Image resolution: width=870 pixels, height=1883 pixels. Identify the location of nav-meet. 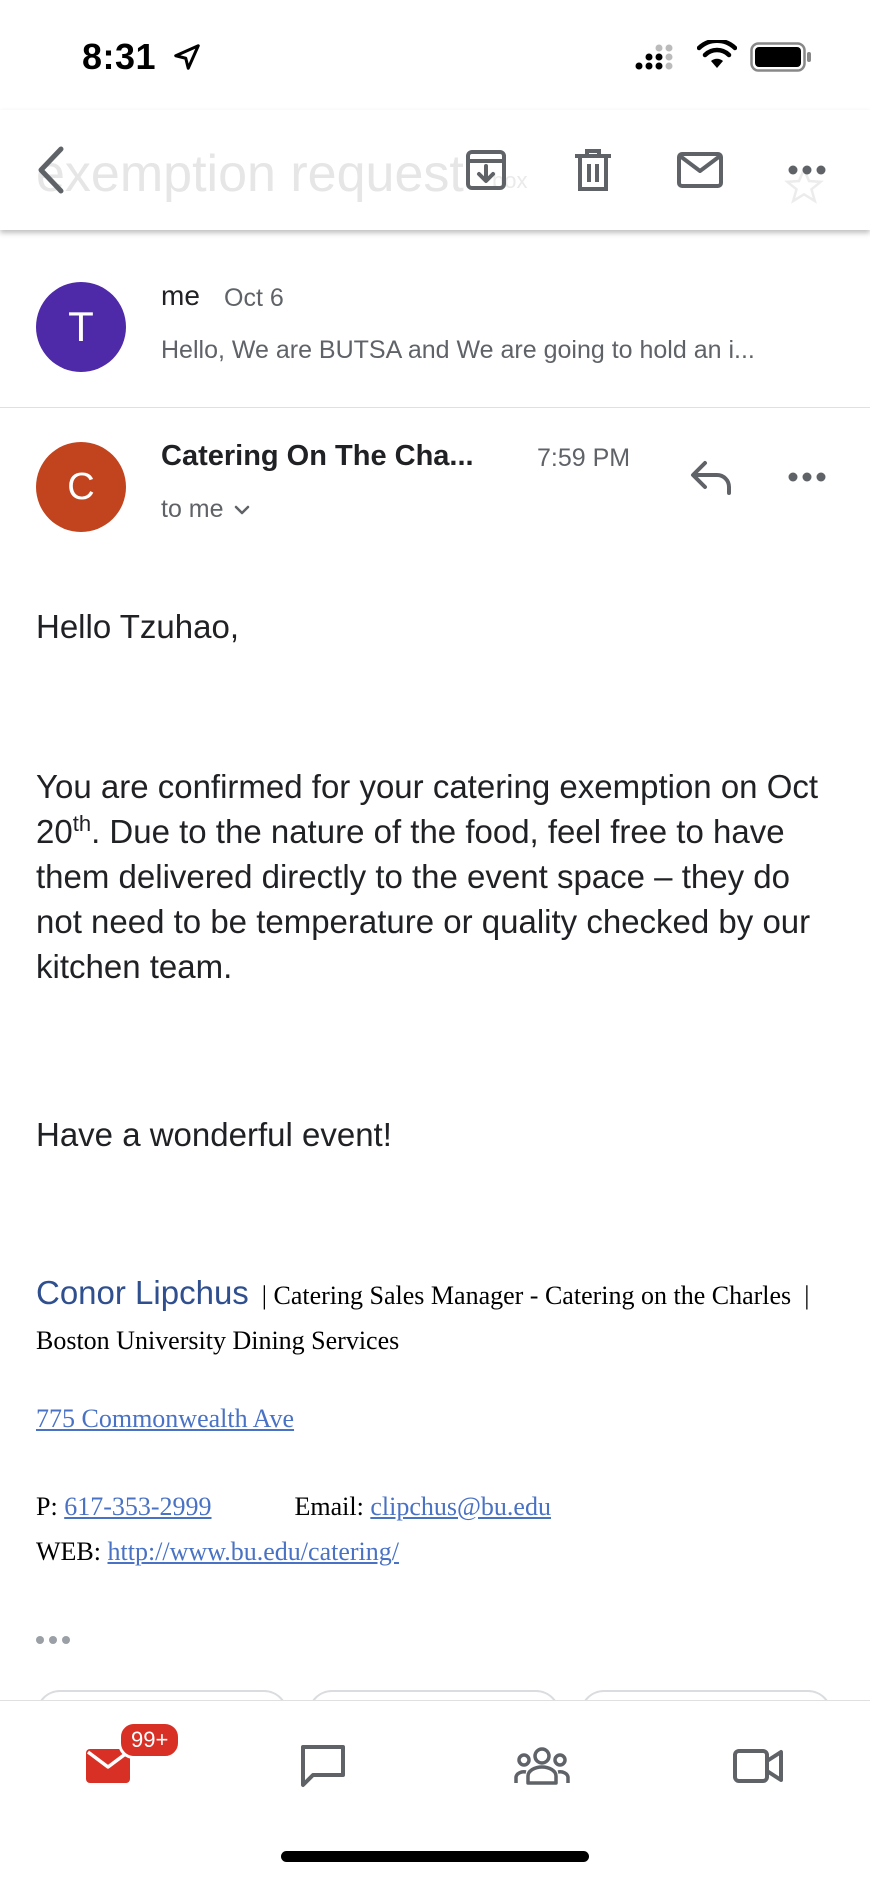
(758, 1766).